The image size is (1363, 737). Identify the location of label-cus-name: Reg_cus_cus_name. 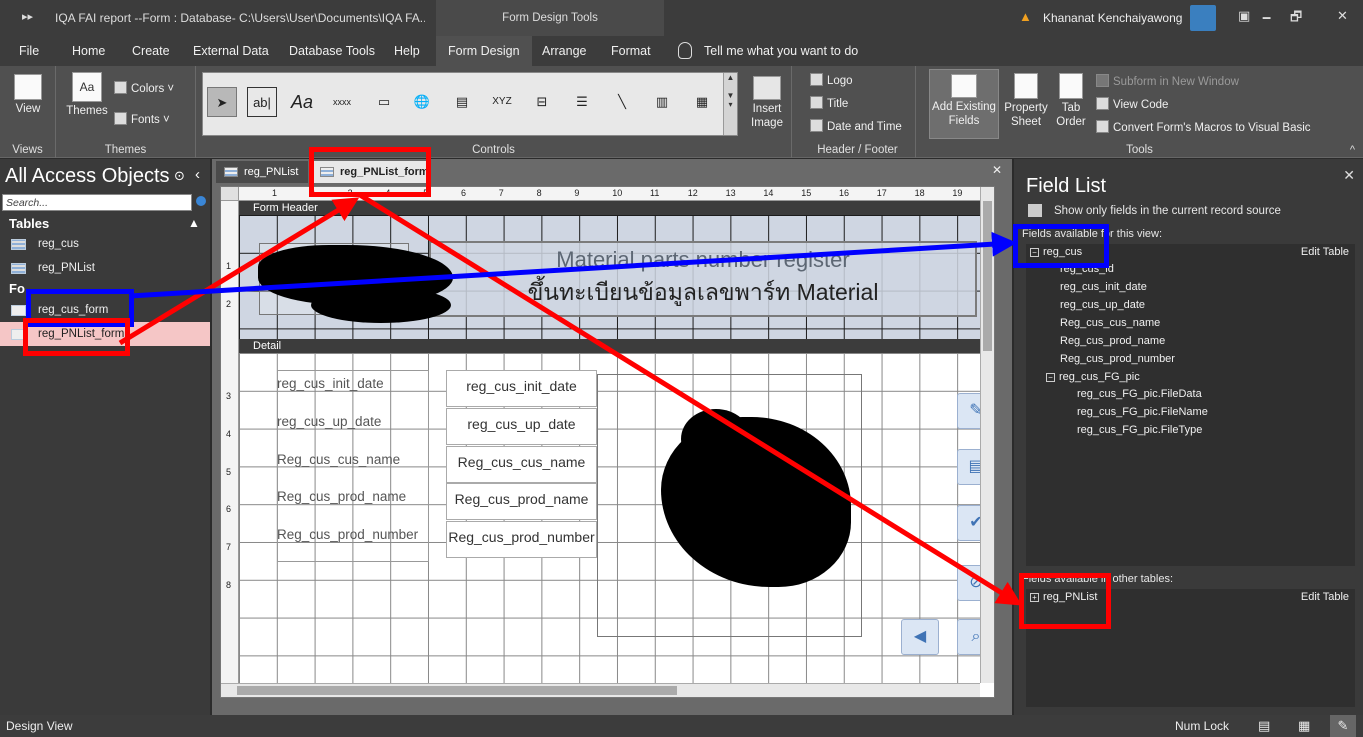
(338, 459).